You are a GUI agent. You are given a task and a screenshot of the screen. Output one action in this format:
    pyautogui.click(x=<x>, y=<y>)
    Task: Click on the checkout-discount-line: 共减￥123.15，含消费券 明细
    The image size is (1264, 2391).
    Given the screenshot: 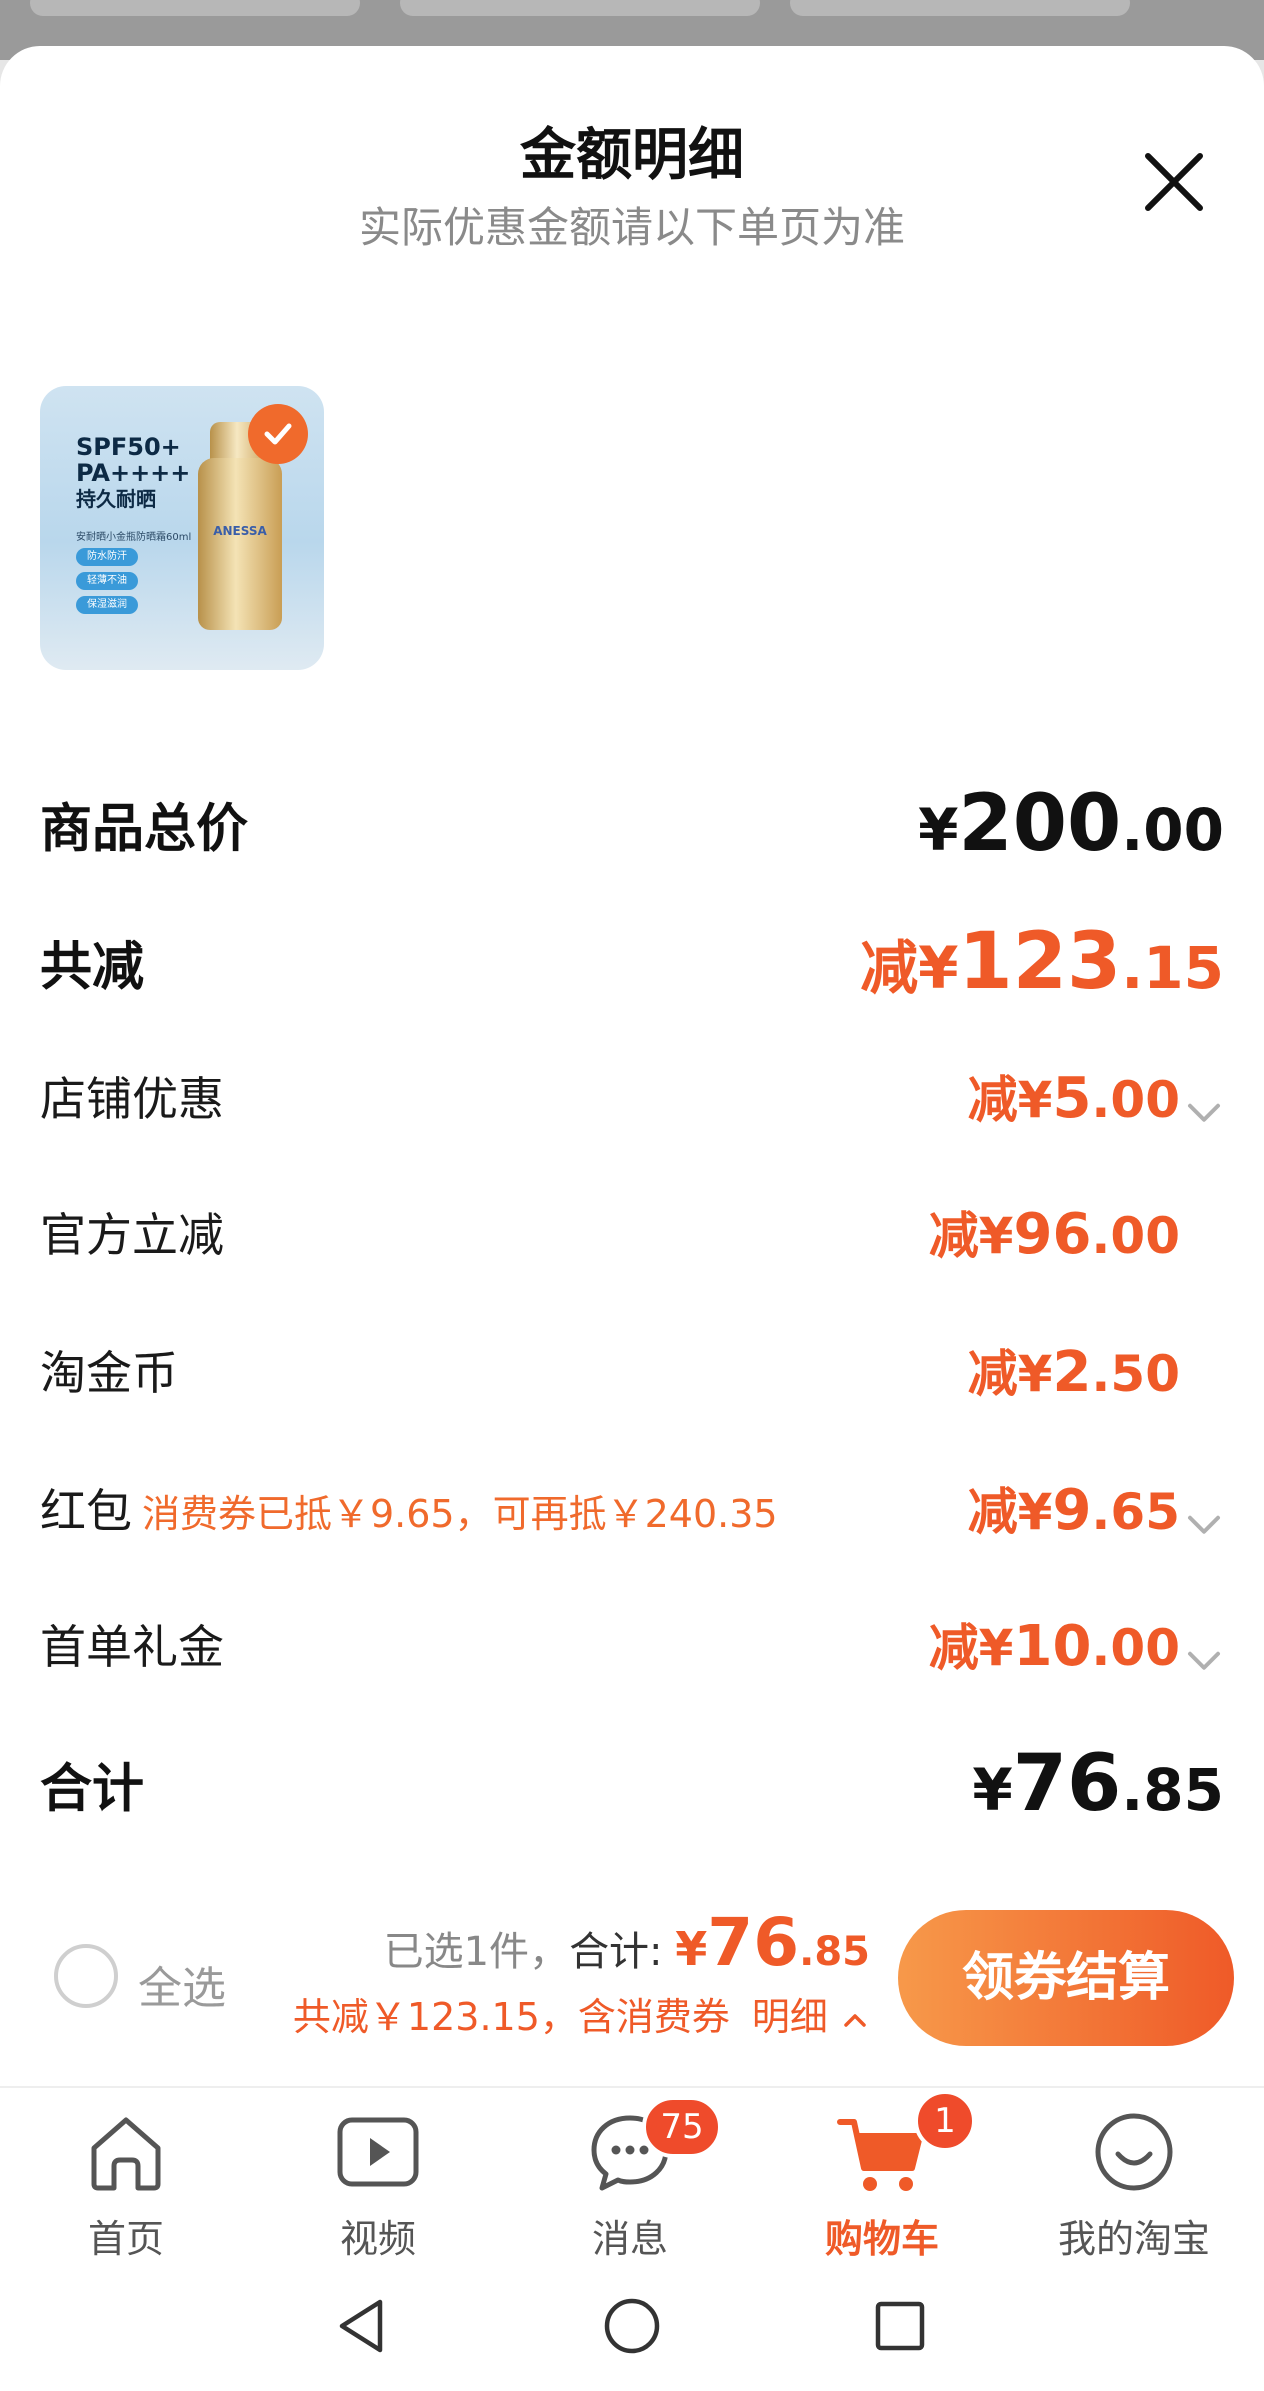 What is the action you would take?
    pyautogui.click(x=581, y=2013)
    